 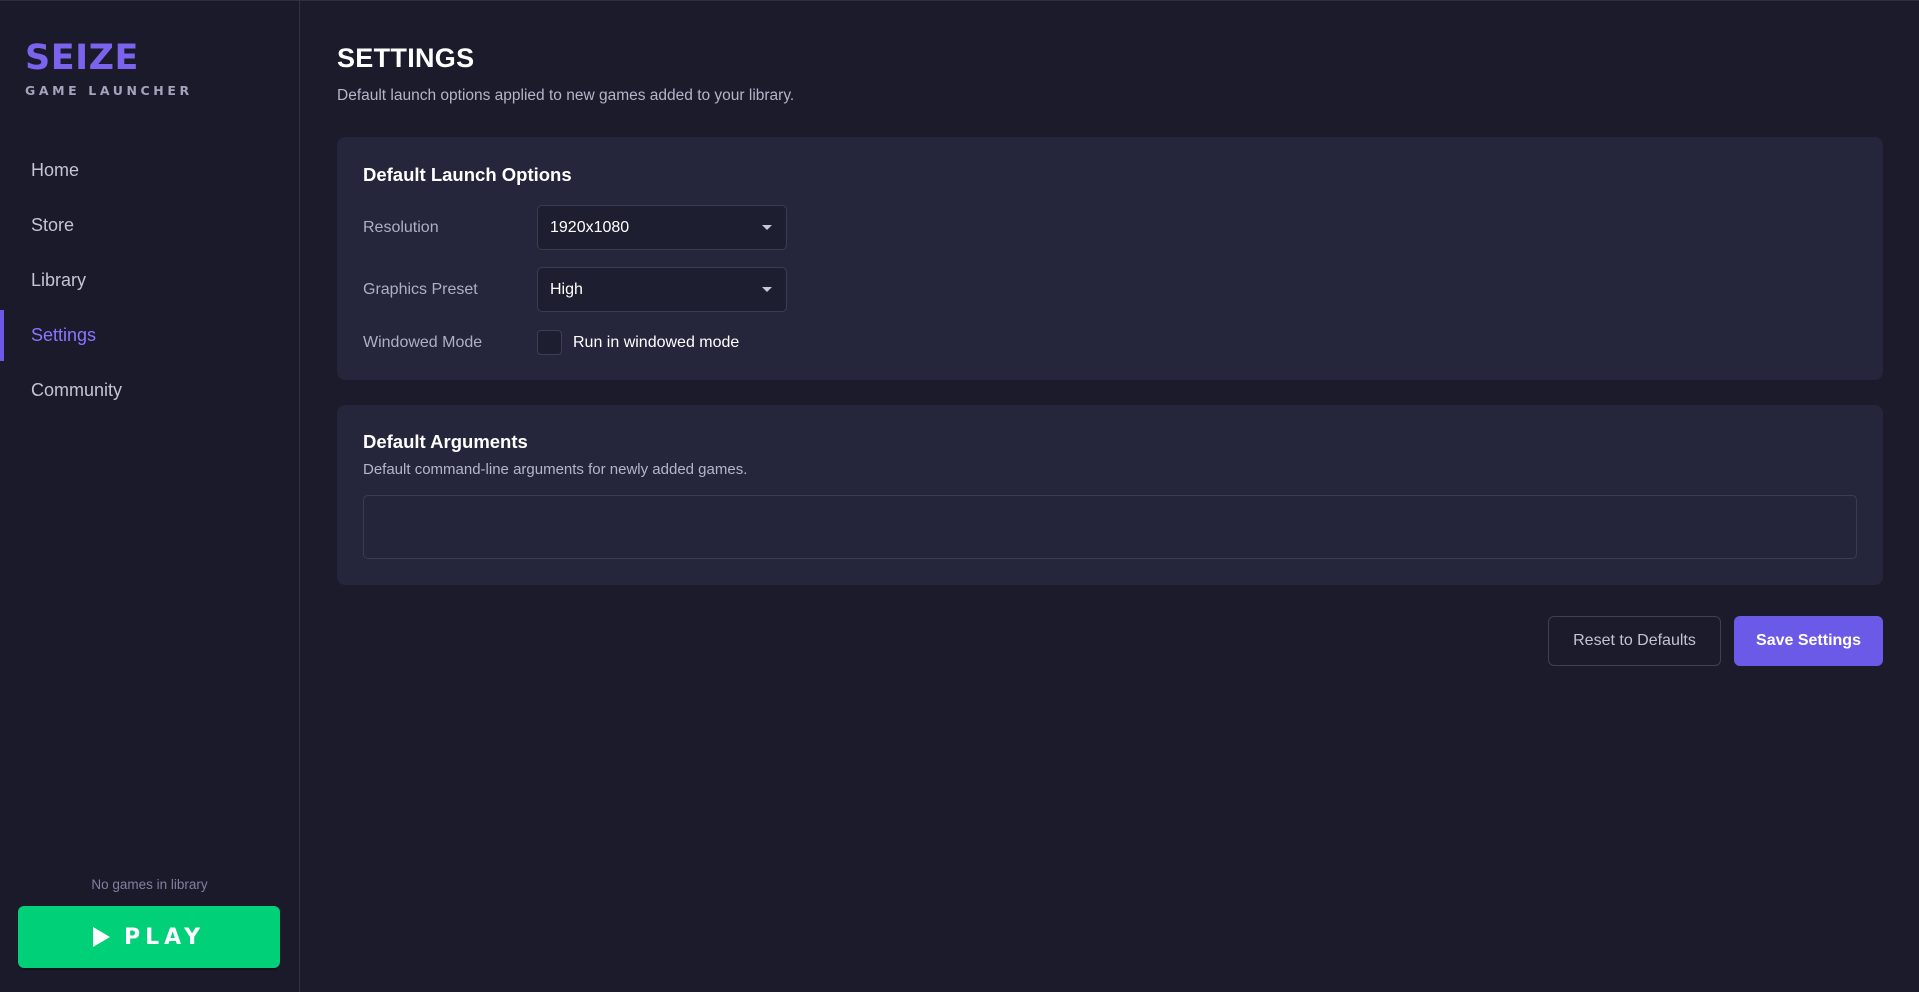 I want to click on sidebar-item-community: Community, so click(x=149, y=390).